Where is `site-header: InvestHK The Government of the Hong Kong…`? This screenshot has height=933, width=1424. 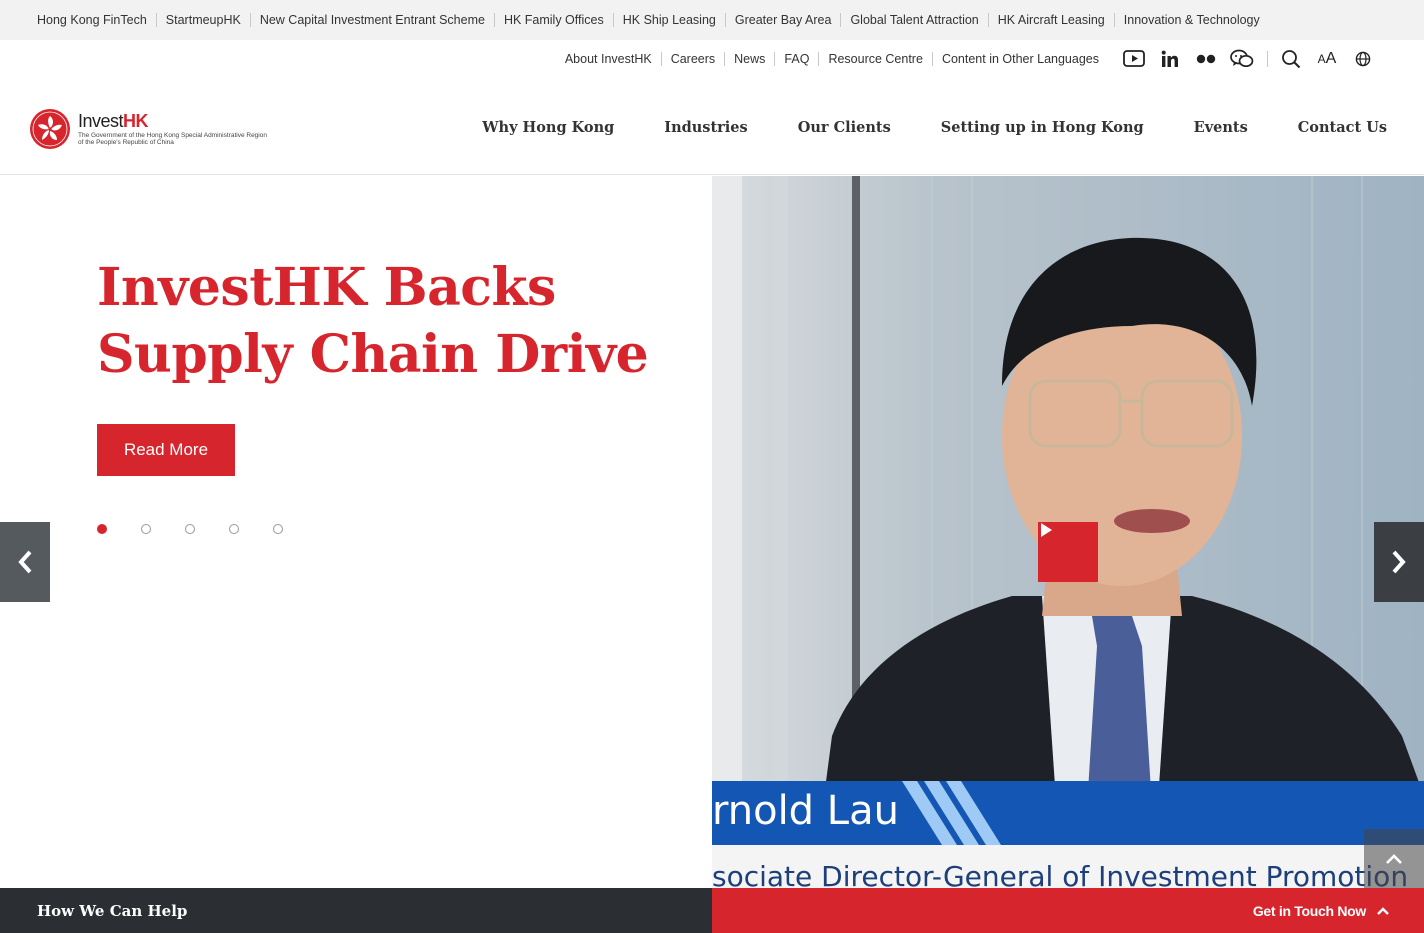
site-header: InvestHK The Government of the Hong Kong… is located at coordinates (712, 126).